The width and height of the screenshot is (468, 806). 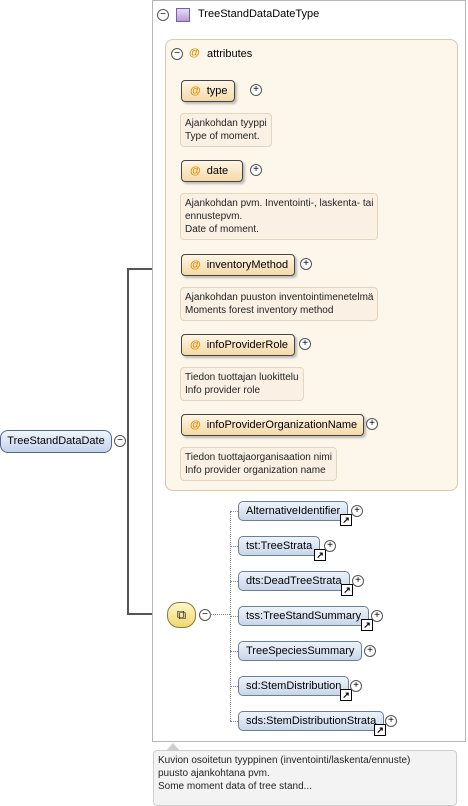 What do you see at coordinates (294, 686) in the screenshot?
I see `element-node-stem-distribution: sd:StemDistribution` at bounding box center [294, 686].